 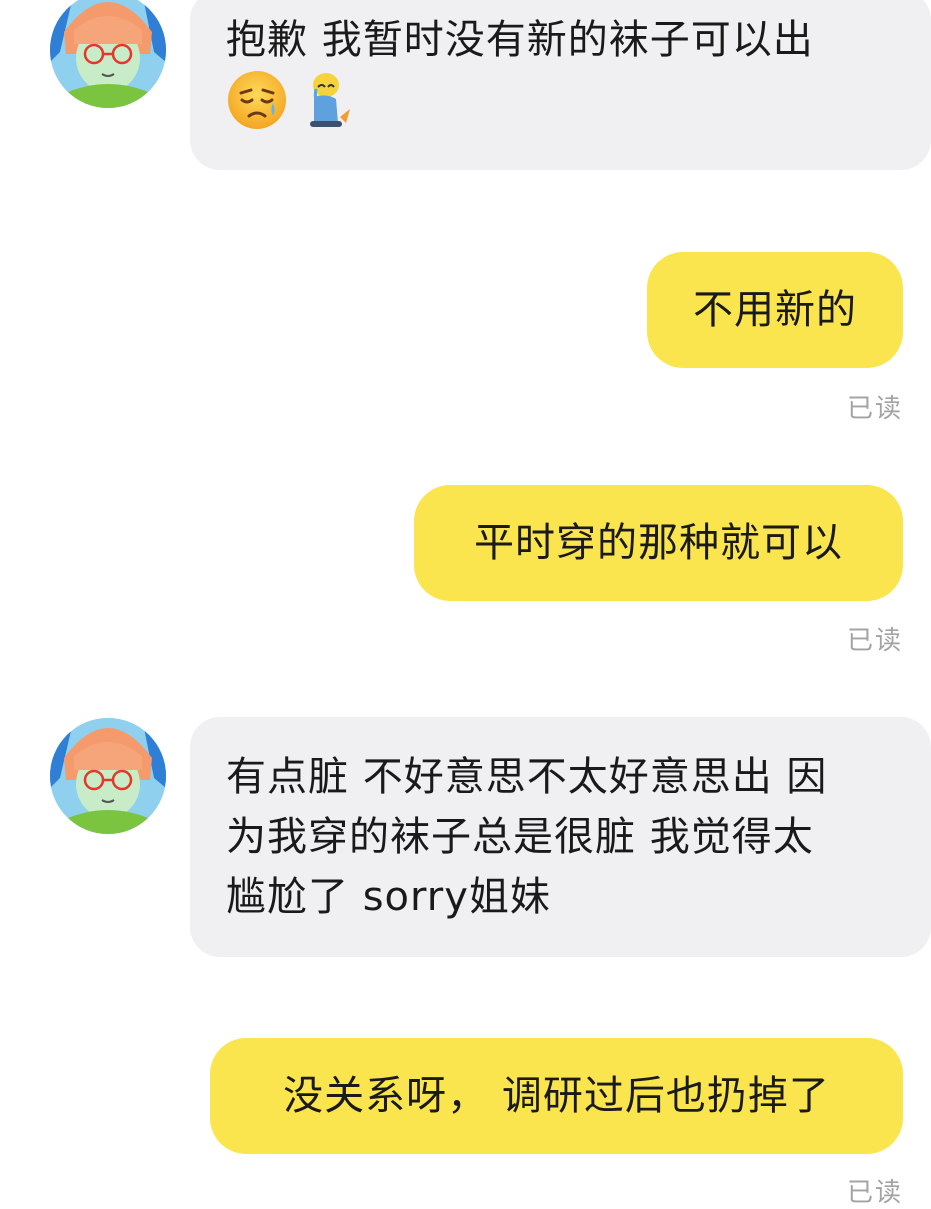 I want to click on message-bubble-incoming: 抱歉 我暂时没有新的袜子可以出, so click(x=560, y=85).